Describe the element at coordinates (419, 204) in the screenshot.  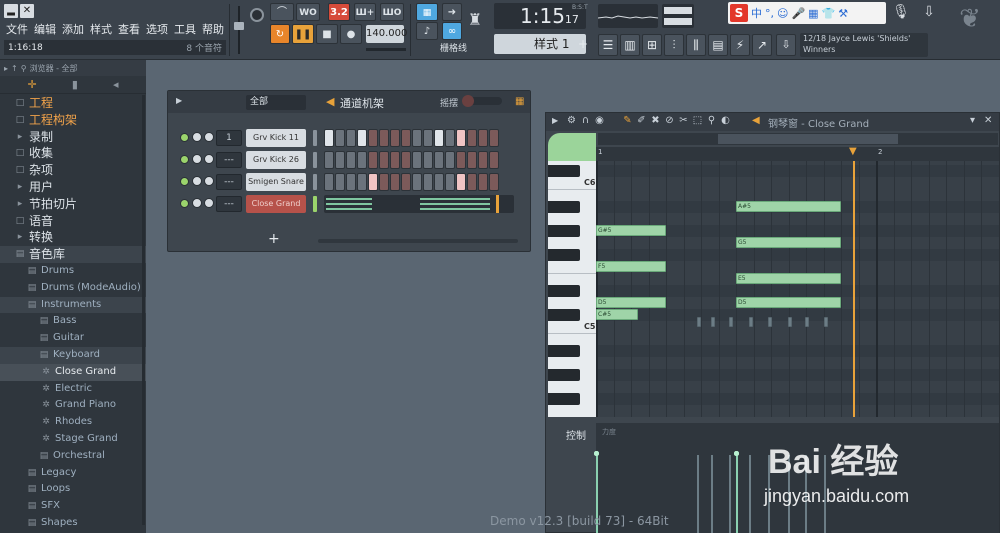
I see `piano-roll-preview` at that location.